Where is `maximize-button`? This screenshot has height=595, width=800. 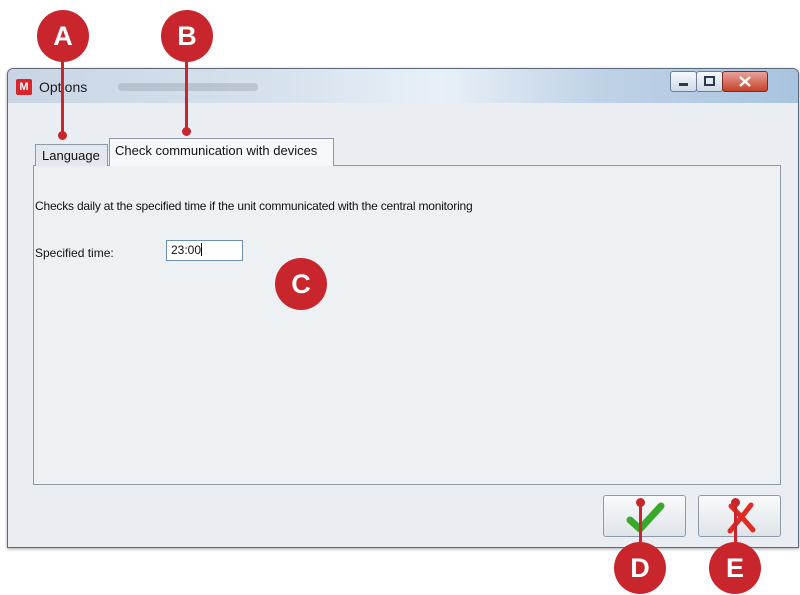 maximize-button is located at coordinates (709, 81).